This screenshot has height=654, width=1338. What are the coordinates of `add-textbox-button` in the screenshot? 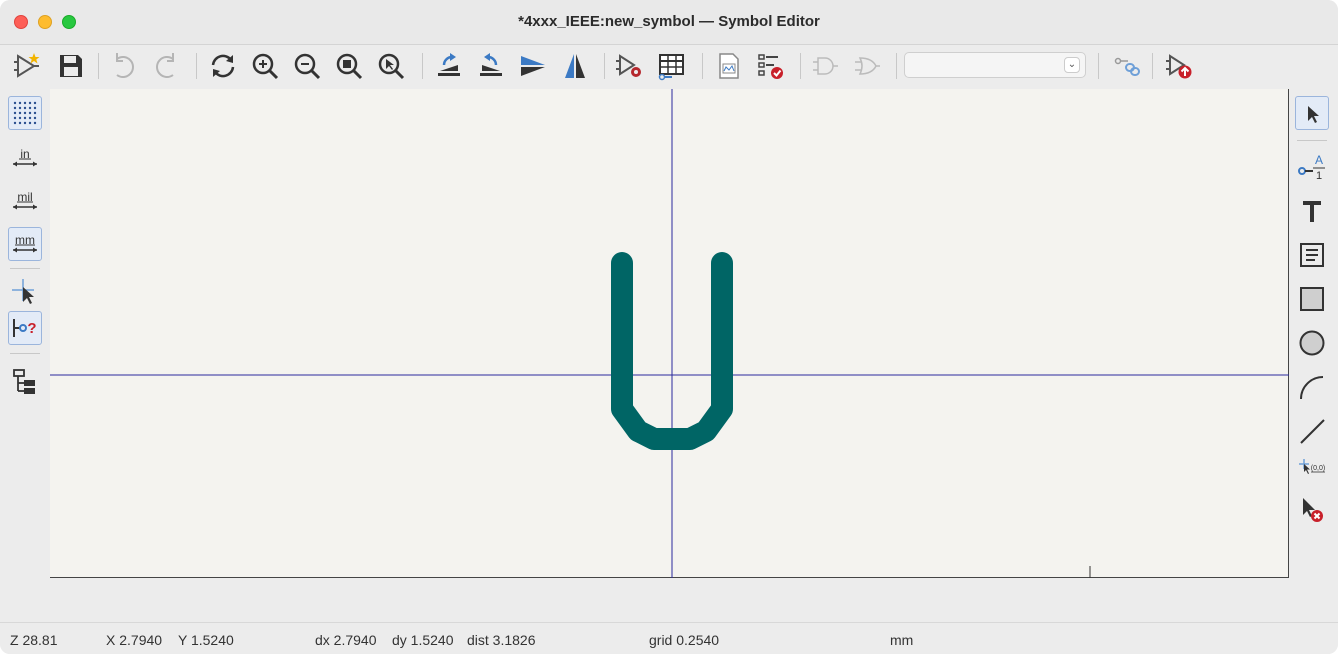 It's located at (1312, 255).